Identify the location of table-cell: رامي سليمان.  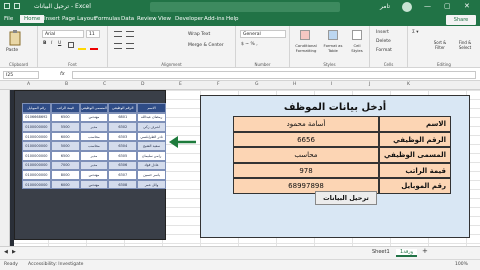
(151, 155).